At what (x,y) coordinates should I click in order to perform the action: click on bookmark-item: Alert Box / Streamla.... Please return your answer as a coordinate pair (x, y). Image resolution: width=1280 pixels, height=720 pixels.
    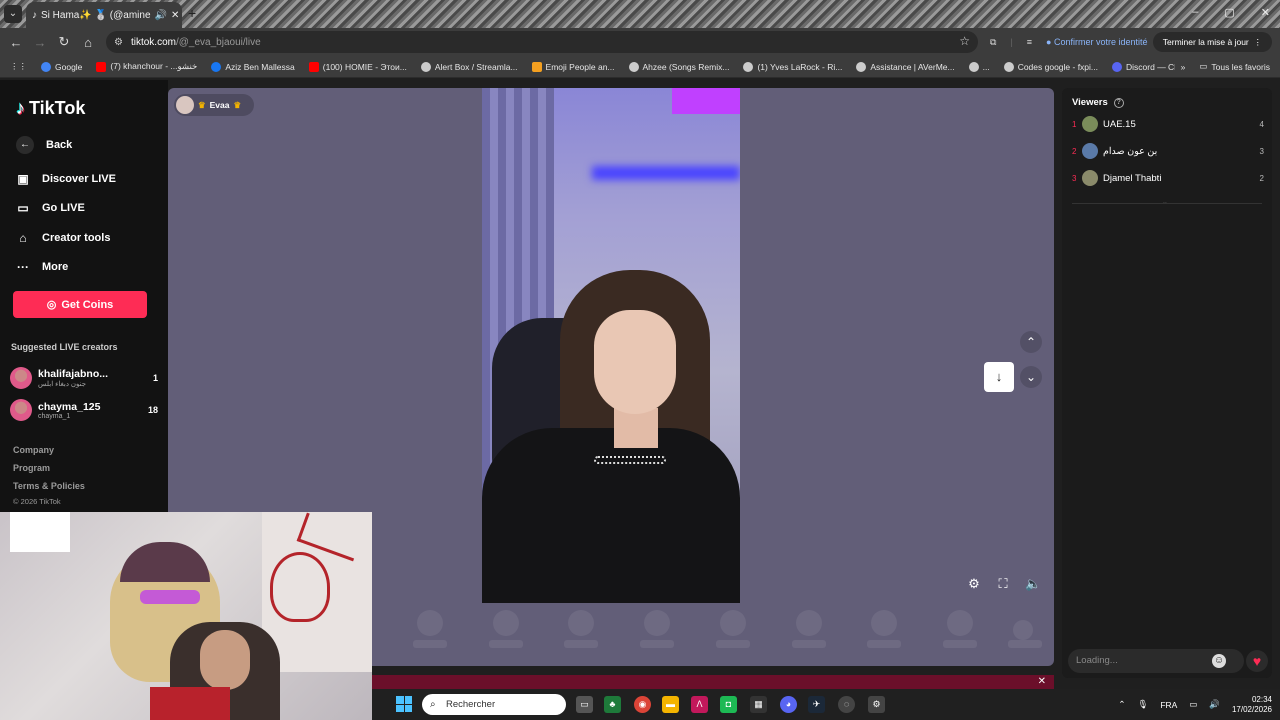
    Looking at the image, I should click on (469, 66).